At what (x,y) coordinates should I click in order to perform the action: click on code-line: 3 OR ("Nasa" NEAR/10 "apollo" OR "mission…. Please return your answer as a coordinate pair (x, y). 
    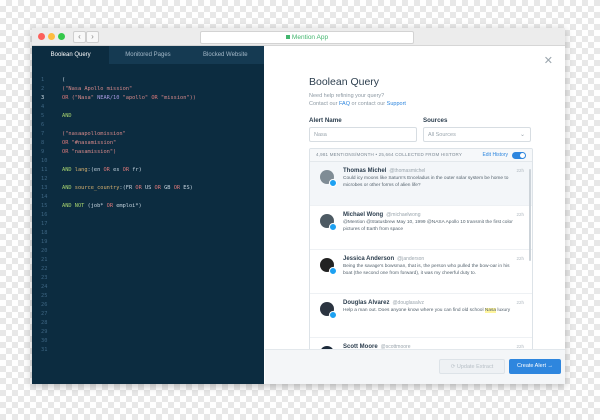
    Looking at the image, I should click on (148, 98).